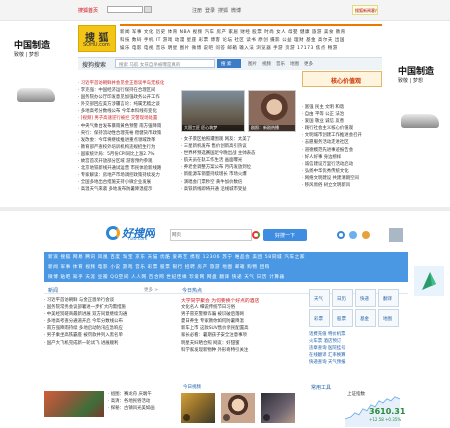 The width and height of the screenshot is (450, 428). What do you see at coordinates (342, 171) in the screenshot?
I see `news-item: · 弘扬中华优秀传统文化` at bounding box center [342, 171].